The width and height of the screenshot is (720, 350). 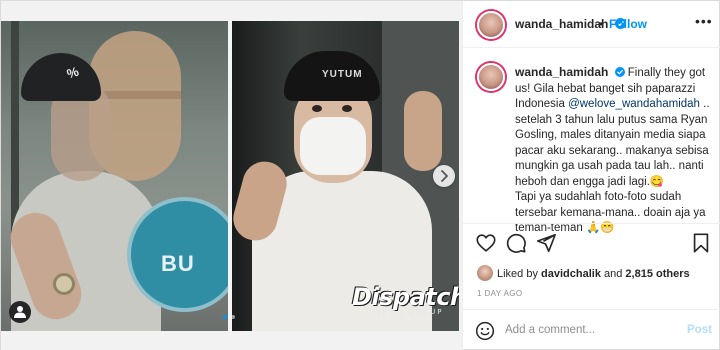 What do you see at coordinates (546, 243) in the screenshot?
I see `share-icon` at bounding box center [546, 243].